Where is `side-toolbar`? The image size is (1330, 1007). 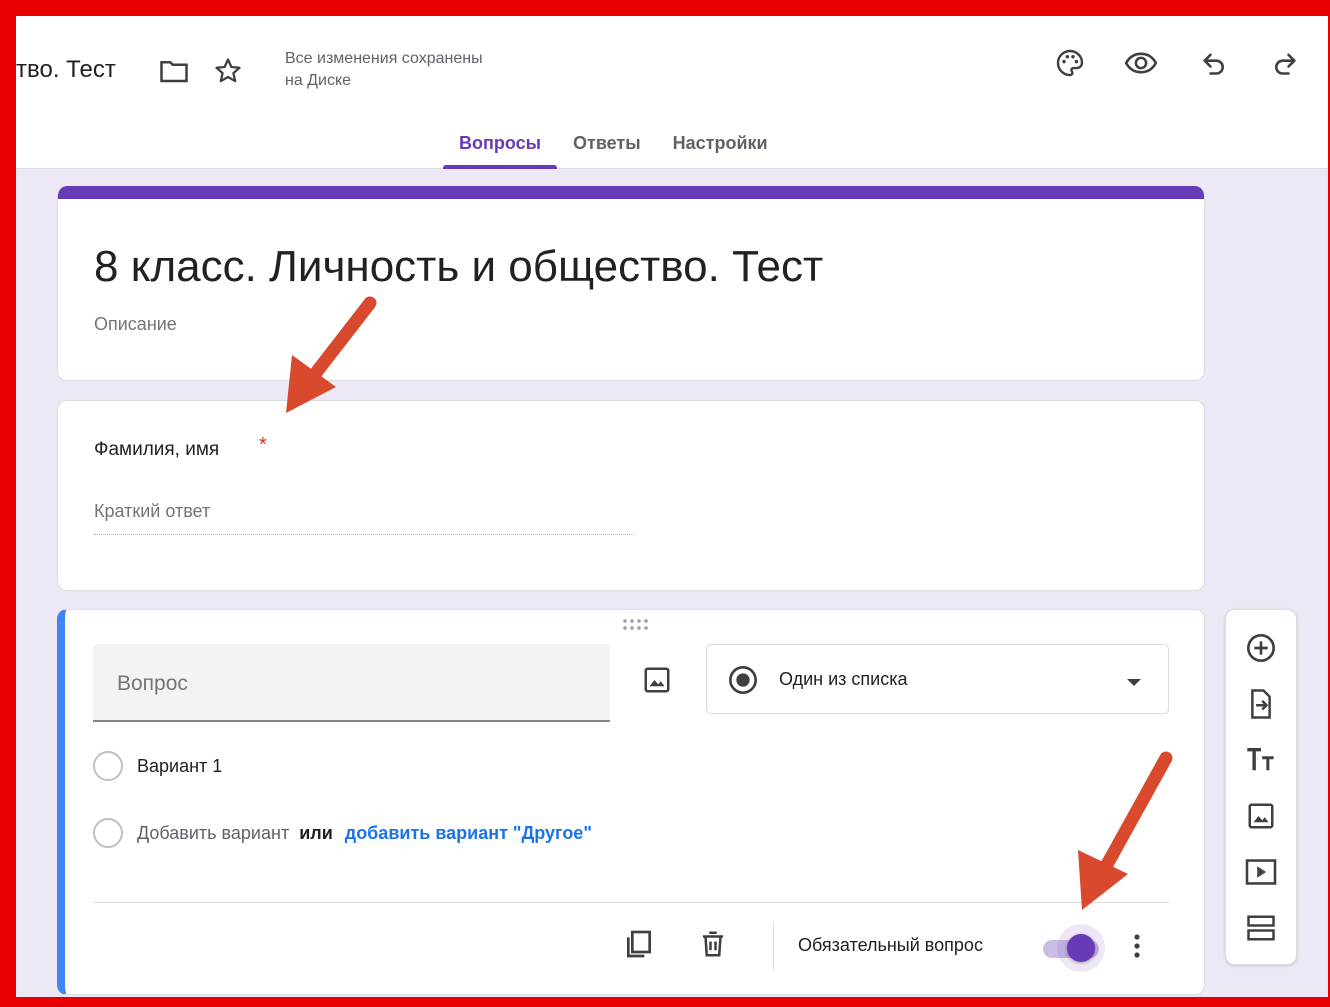 side-toolbar is located at coordinates (1261, 787).